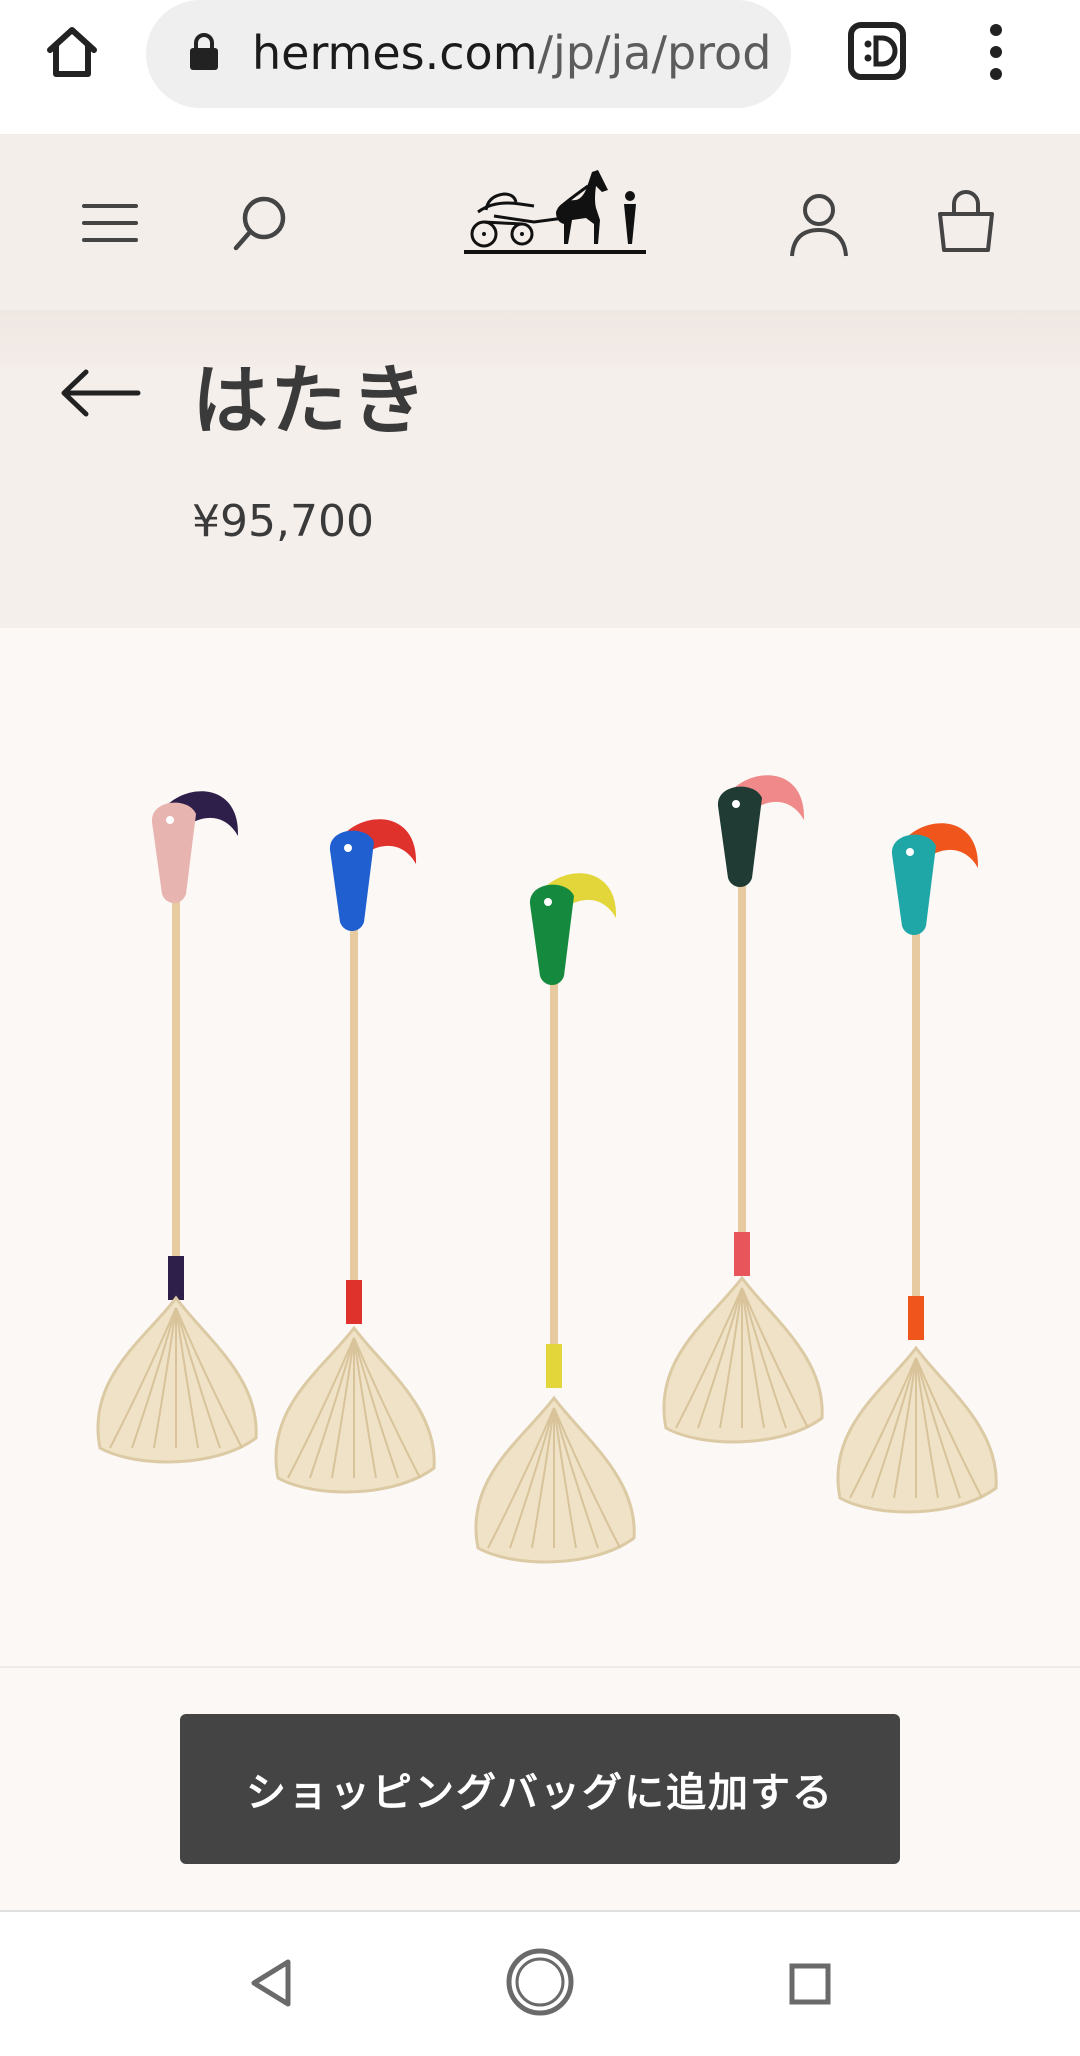 The image size is (1080, 2056). Describe the element at coordinates (877, 51) in the screenshot. I see `extension-icon` at that location.